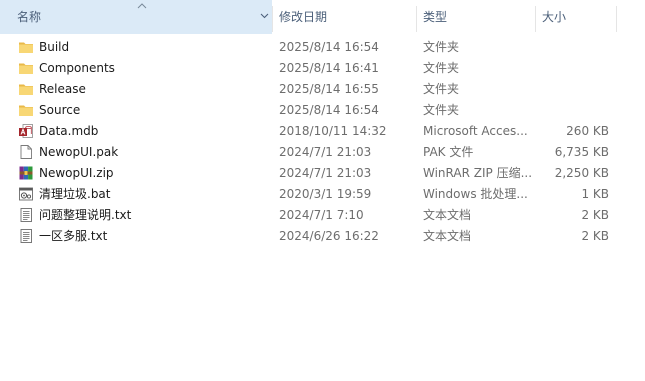 The width and height of the screenshot is (645, 381). What do you see at coordinates (581, 152) in the screenshot?
I see `file-size: 6,735 KB` at bounding box center [581, 152].